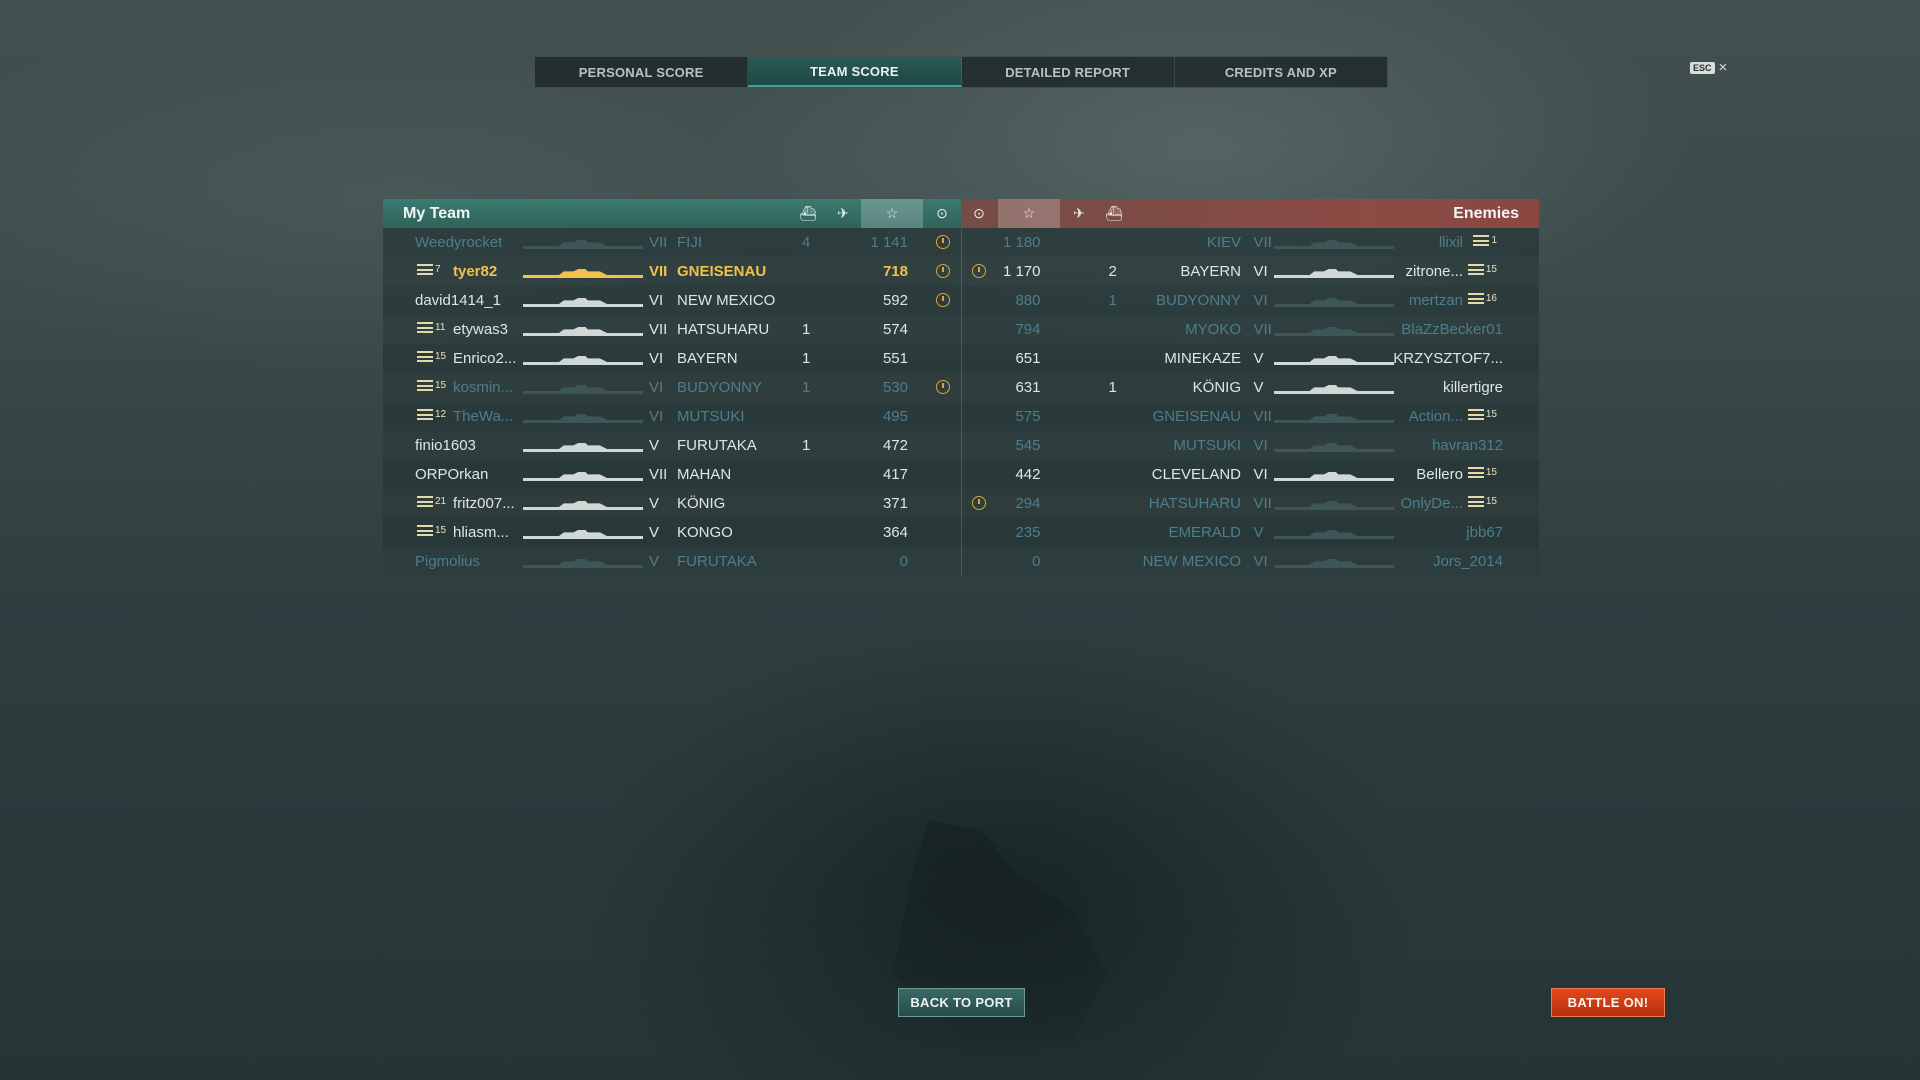 Image resolution: width=1920 pixels, height=1080 pixels. What do you see at coordinates (672, 242) in the screenshot?
I see `my-team-player-row: Weedyrocket VII FIJI 4 1 141` at bounding box center [672, 242].